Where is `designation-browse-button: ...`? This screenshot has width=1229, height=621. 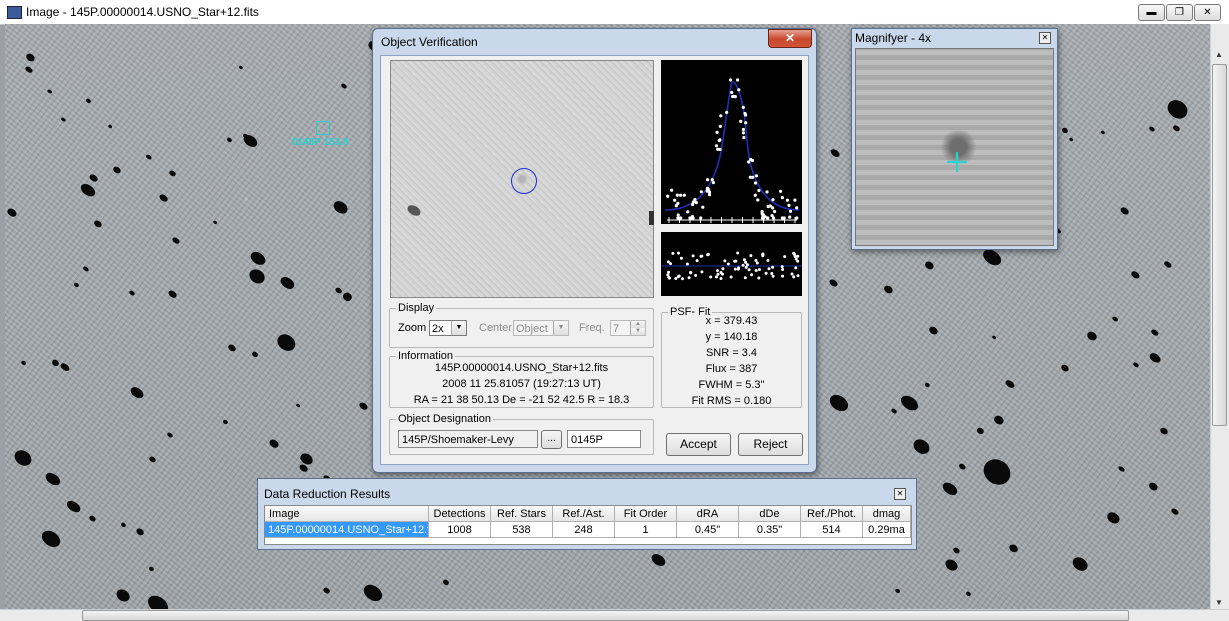
designation-browse-button: ... is located at coordinates (551, 439).